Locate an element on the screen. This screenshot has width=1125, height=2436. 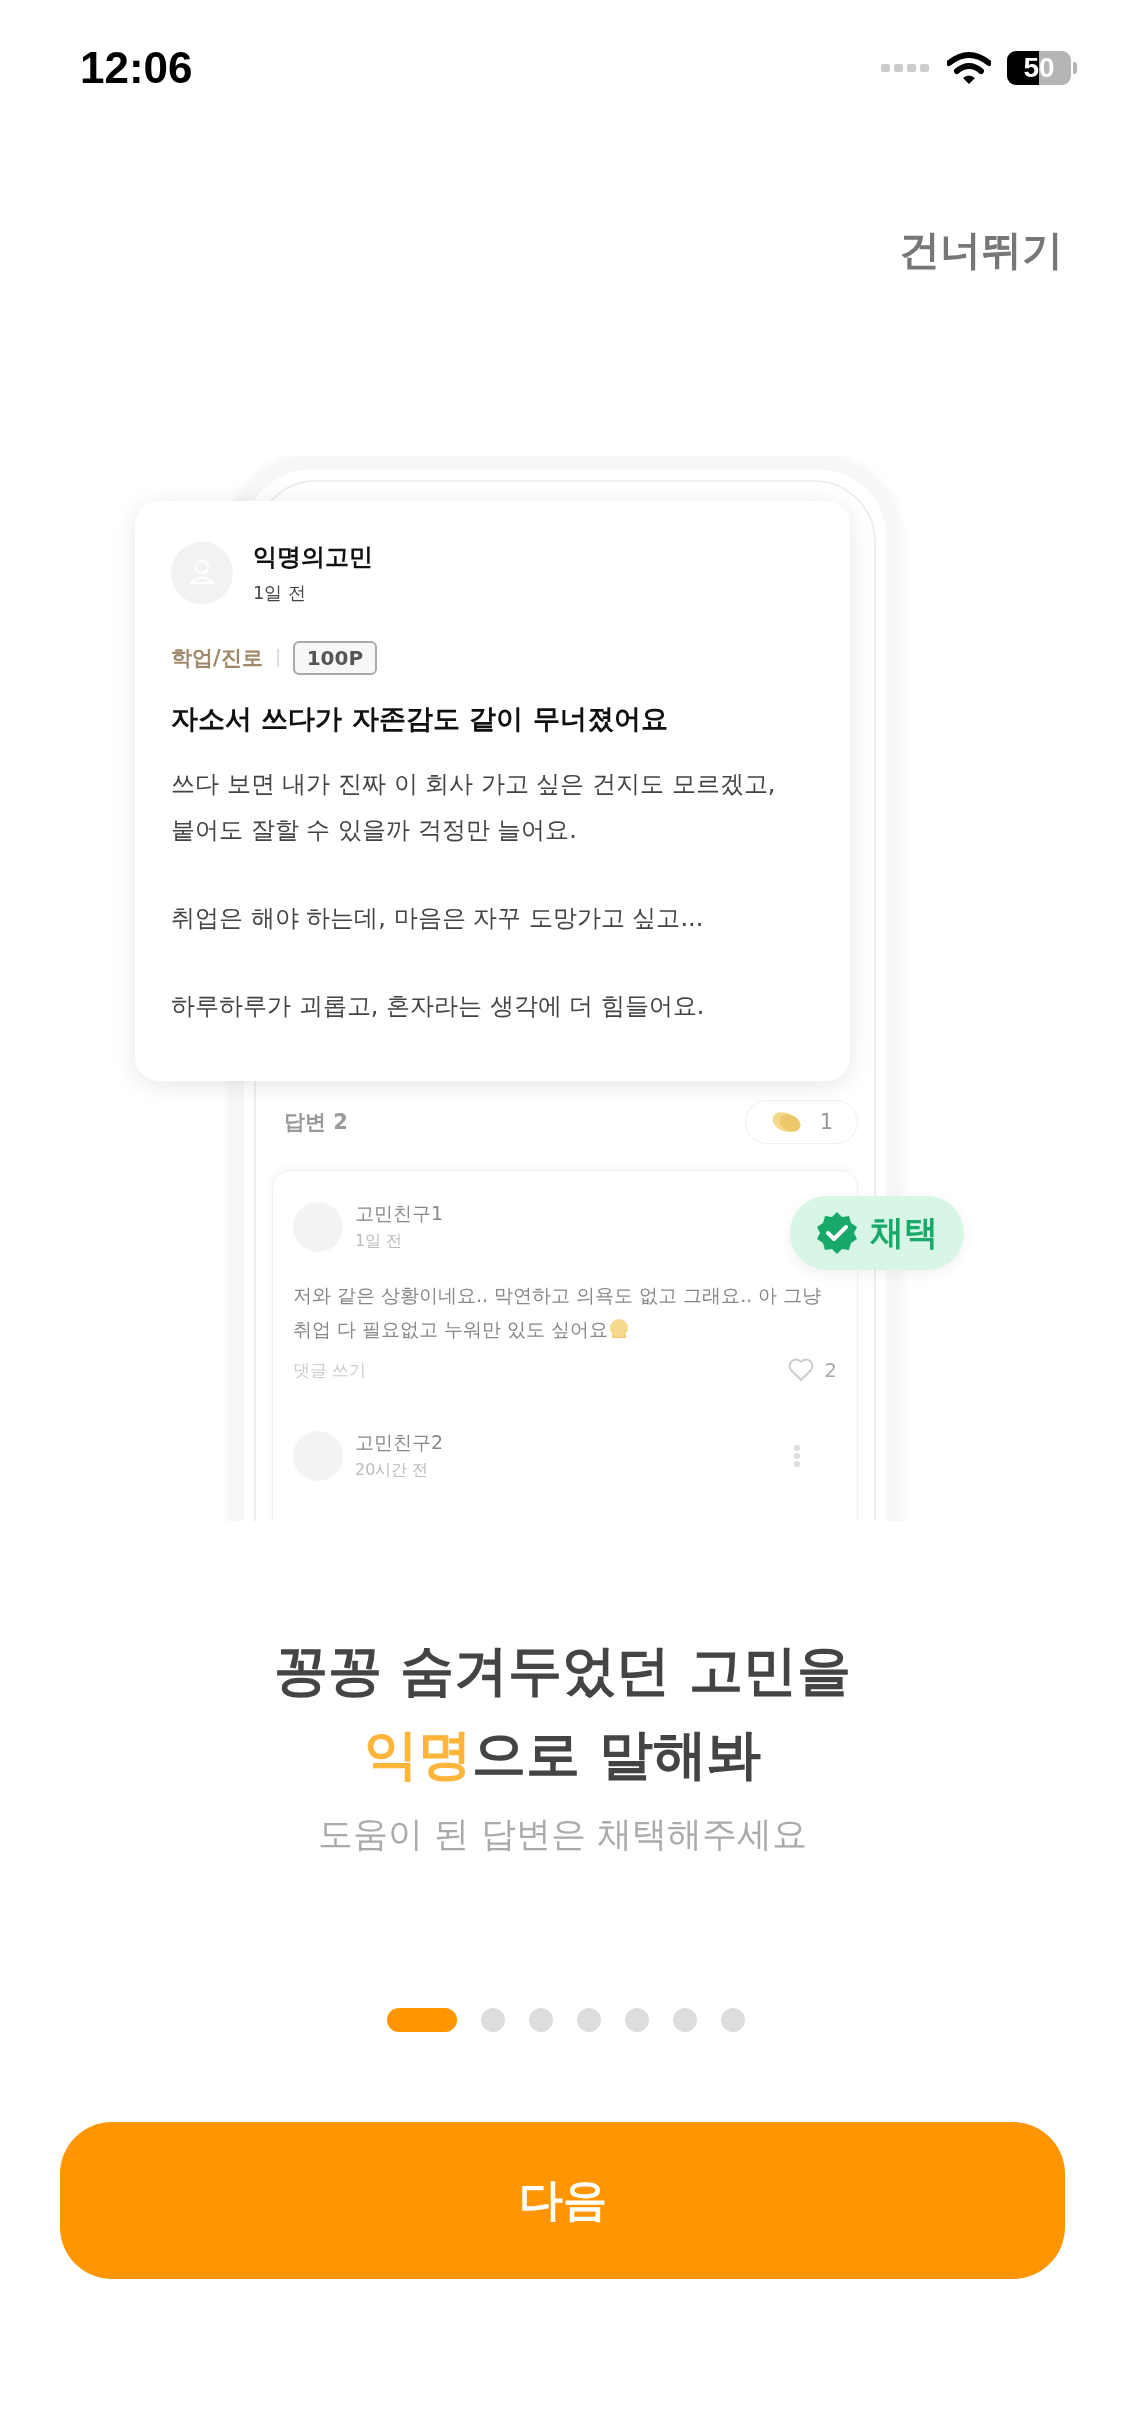
post-title: 자소서 쓰다가 자존감도 같이 무너졌어요 is located at coordinates (420, 719).